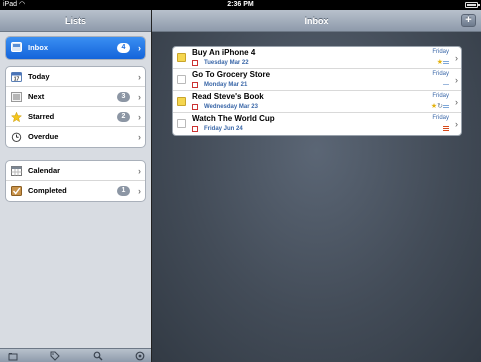 This screenshot has height=362, width=481. Describe the element at coordinates (16, 137) in the screenshot. I see `alarm-clock-icon` at that location.